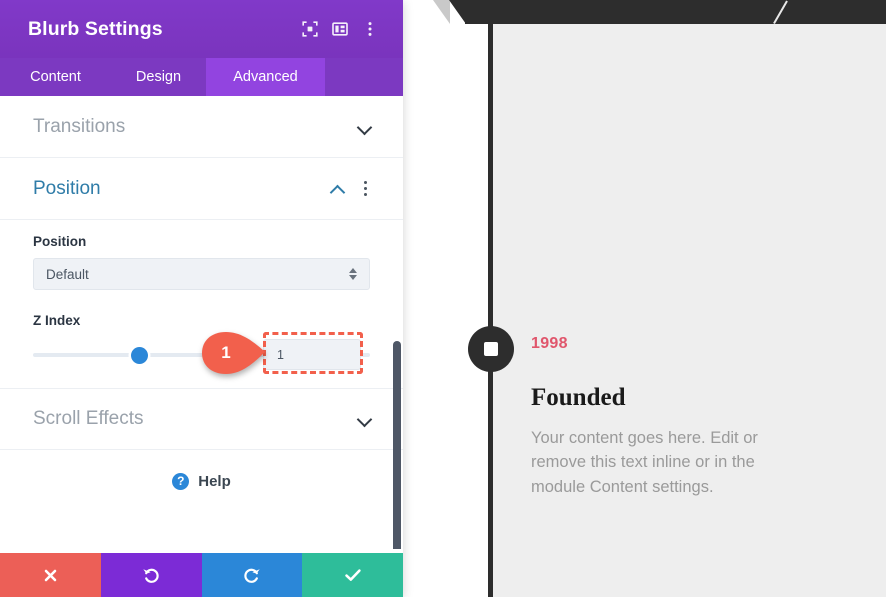 The image size is (886, 597). What do you see at coordinates (578, 397) in the screenshot?
I see `timeline-title: Founded` at bounding box center [578, 397].